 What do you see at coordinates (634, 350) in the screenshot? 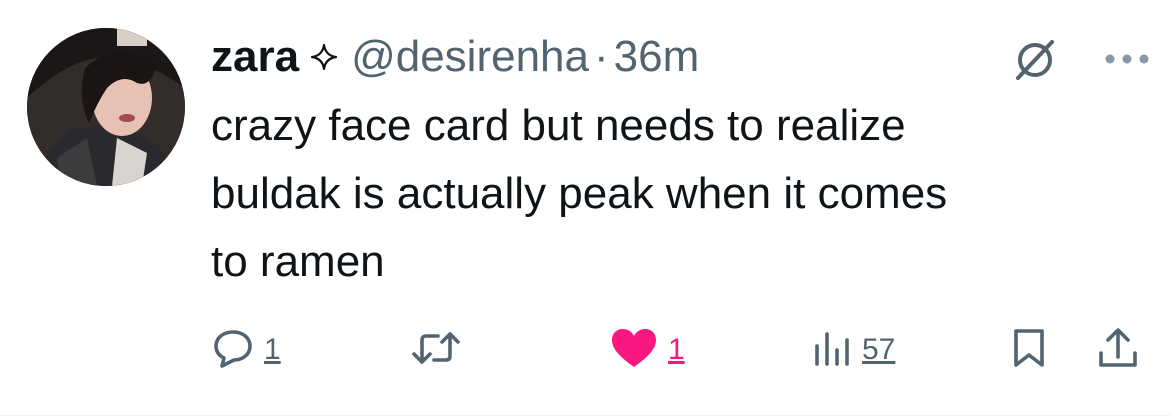
I see `heart-icon` at bounding box center [634, 350].